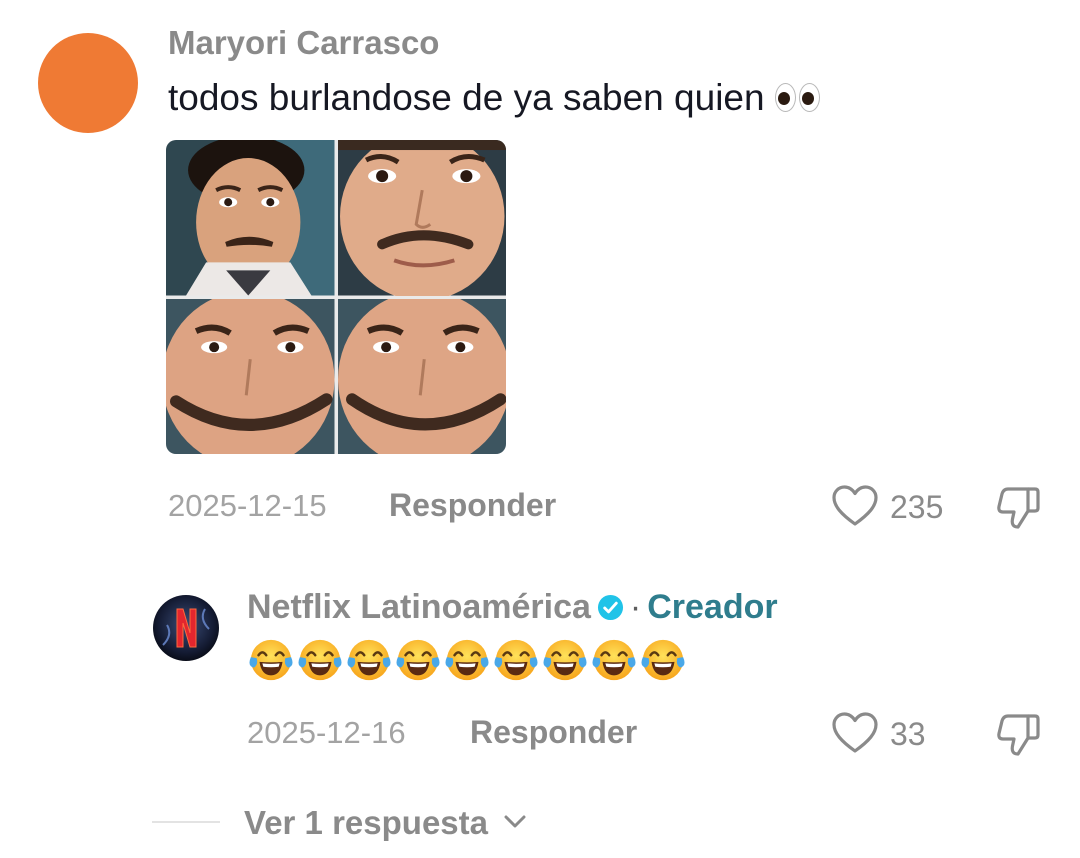 This screenshot has height=858, width=1080. What do you see at coordinates (419, 607) in the screenshot?
I see `reply-username: Netflix Latinoamérica` at bounding box center [419, 607].